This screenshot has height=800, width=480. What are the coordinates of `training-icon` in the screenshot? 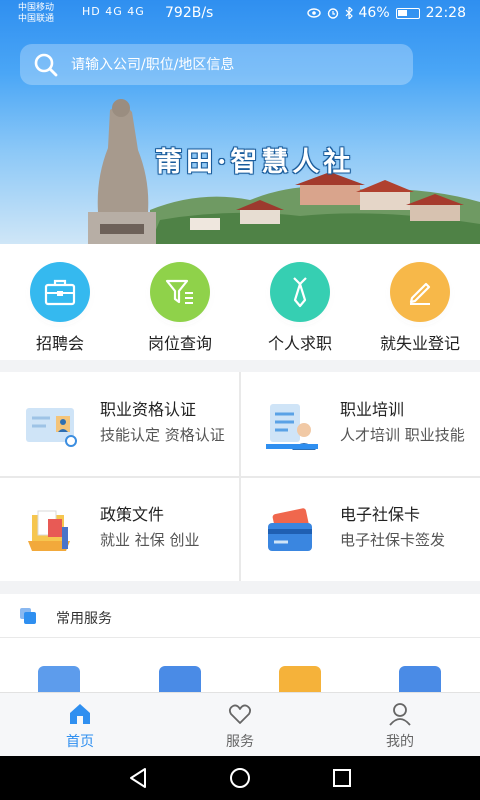 It's located at (292, 427).